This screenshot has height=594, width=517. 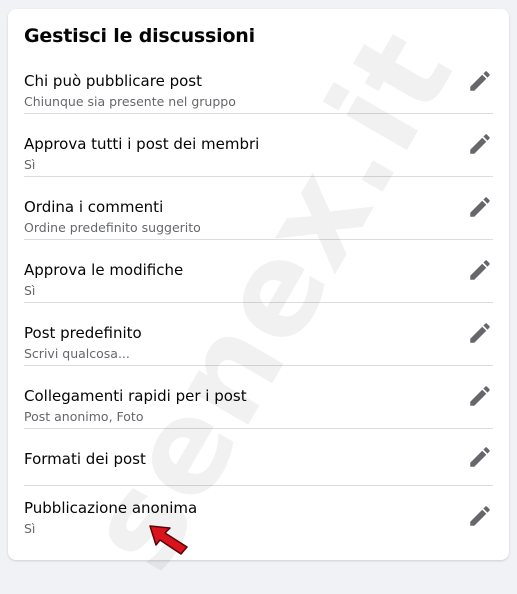 What do you see at coordinates (111, 508) in the screenshot?
I see `setting-label: Pubblicazione anonima` at bounding box center [111, 508].